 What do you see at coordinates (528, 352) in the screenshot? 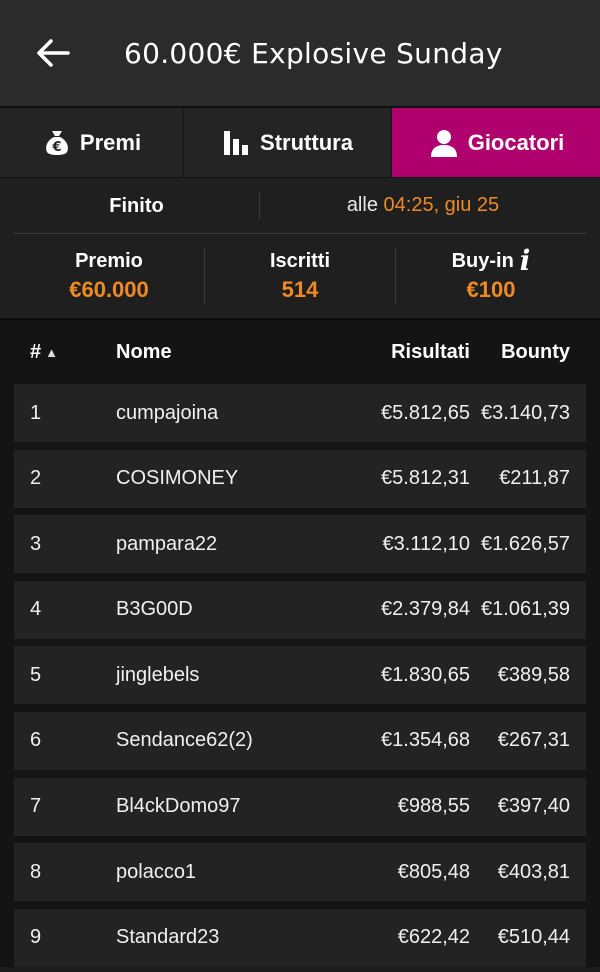
I see `header-bounty: Bounty` at bounding box center [528, 352].